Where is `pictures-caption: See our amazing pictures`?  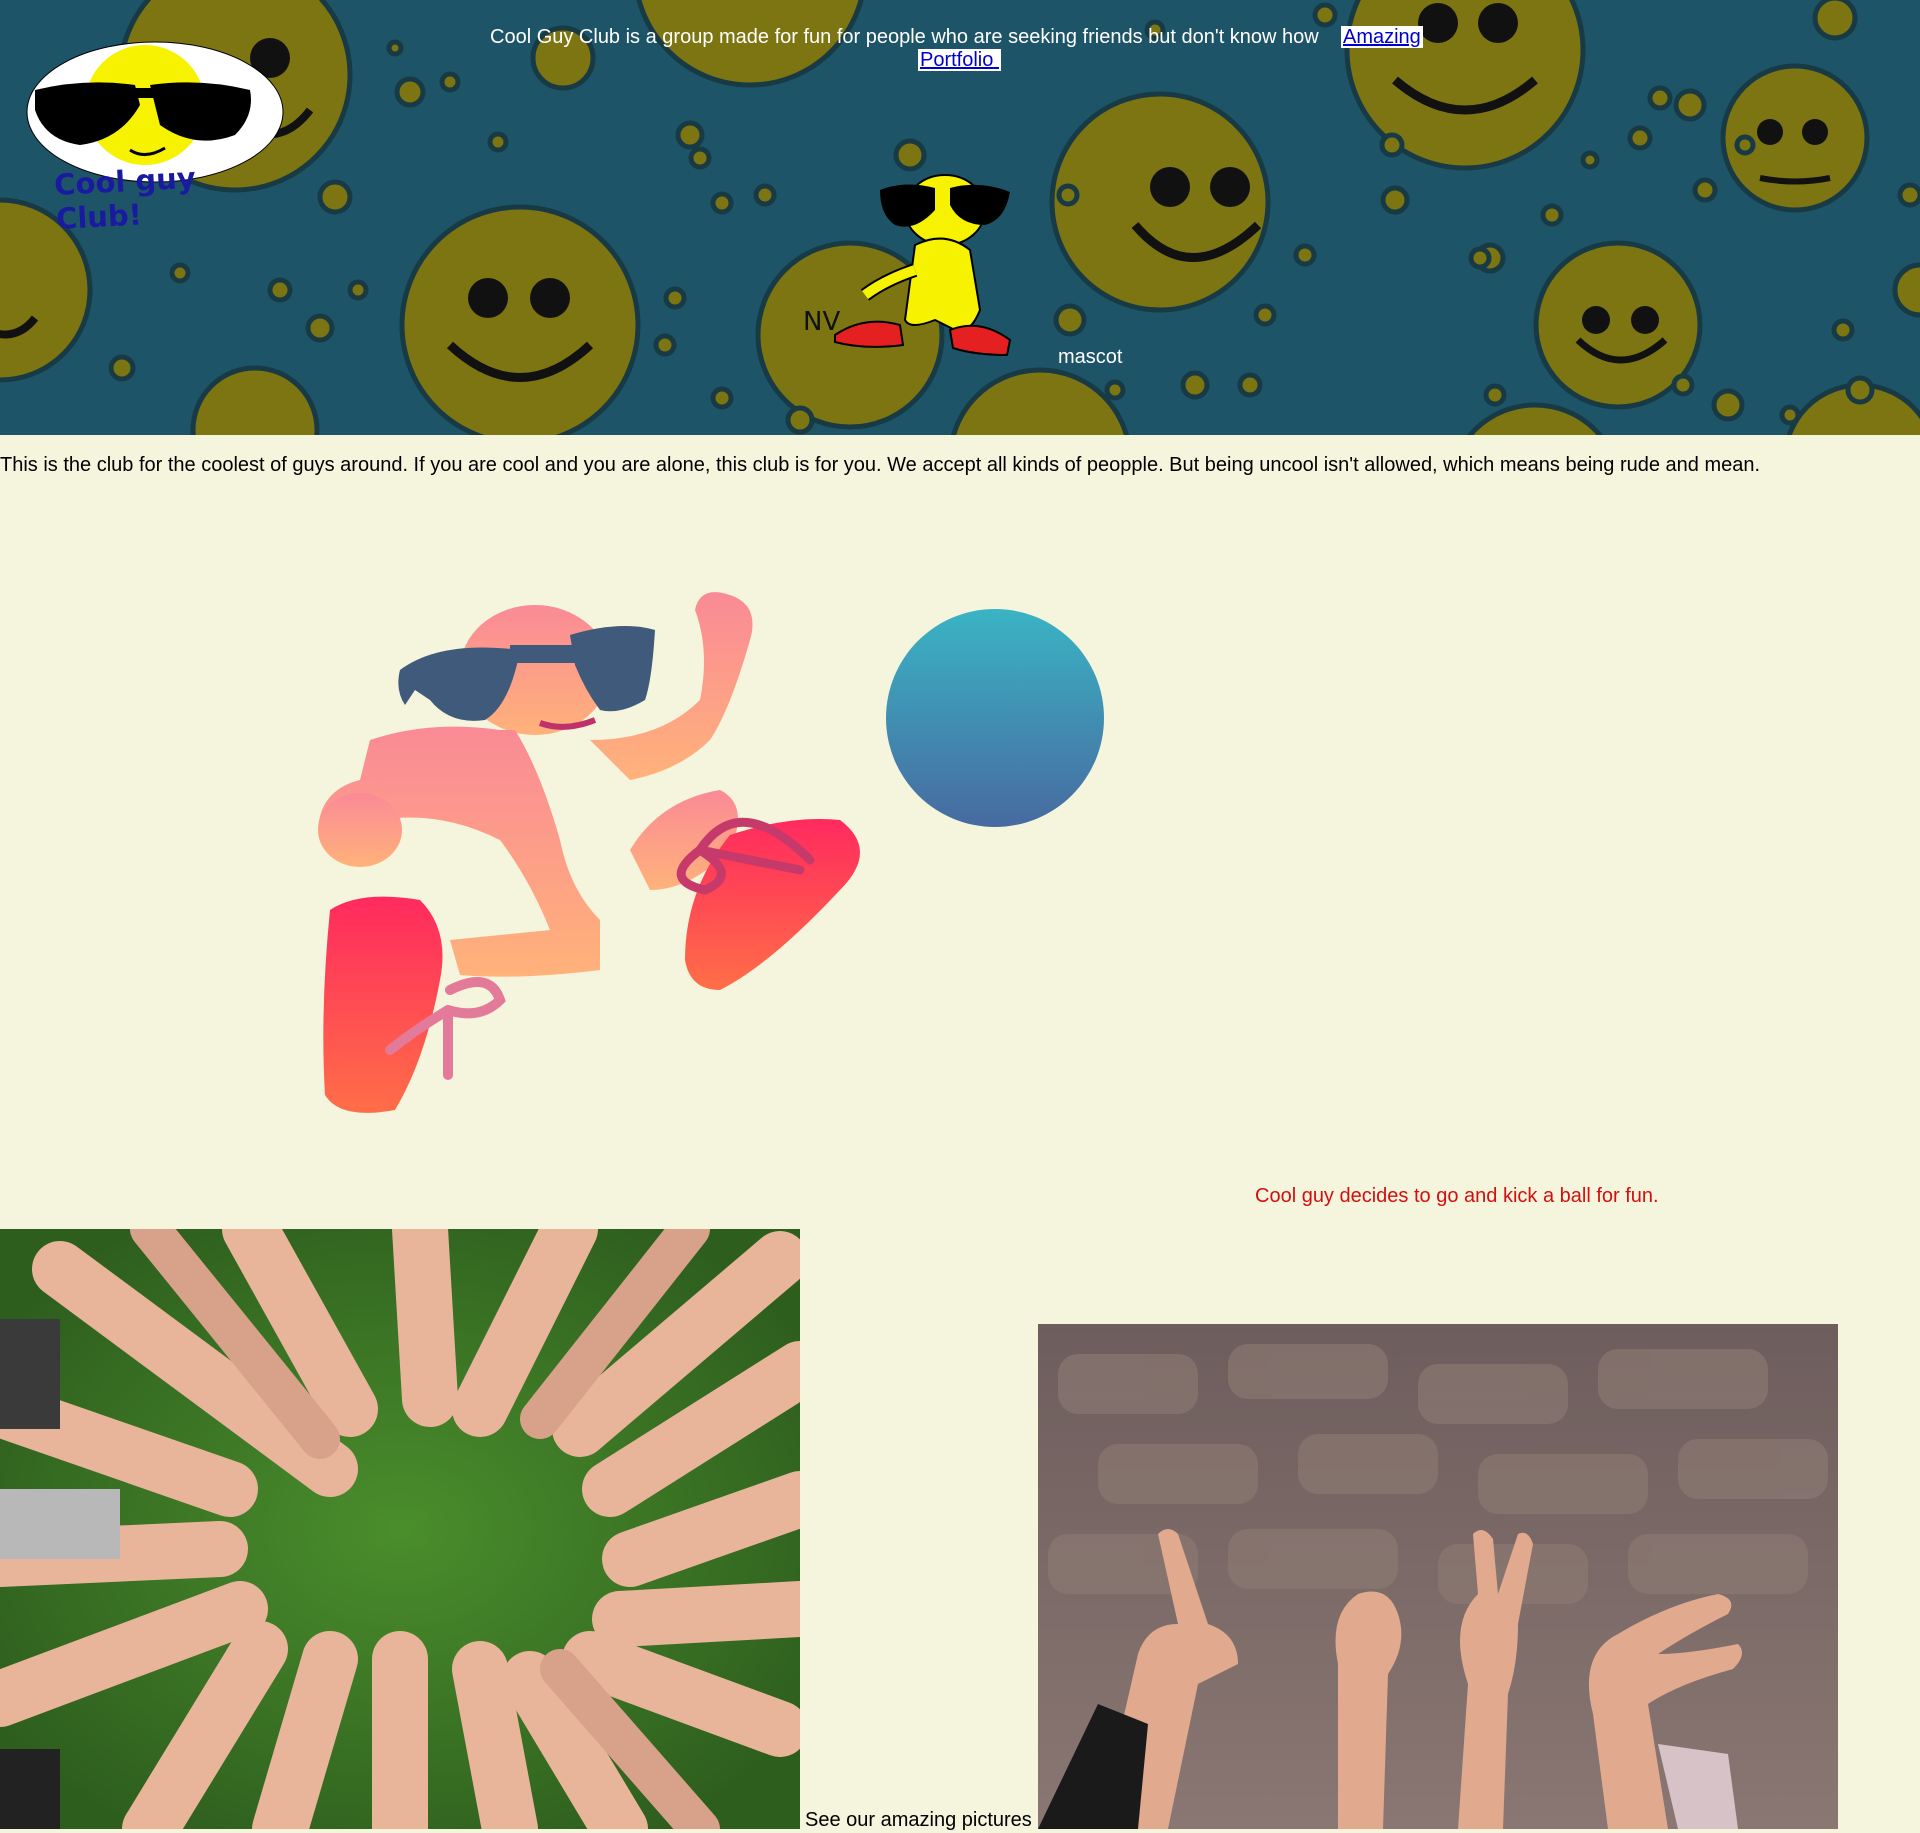
pictures-caption: See our amazing pictures is located at coordinates (918, 1820).